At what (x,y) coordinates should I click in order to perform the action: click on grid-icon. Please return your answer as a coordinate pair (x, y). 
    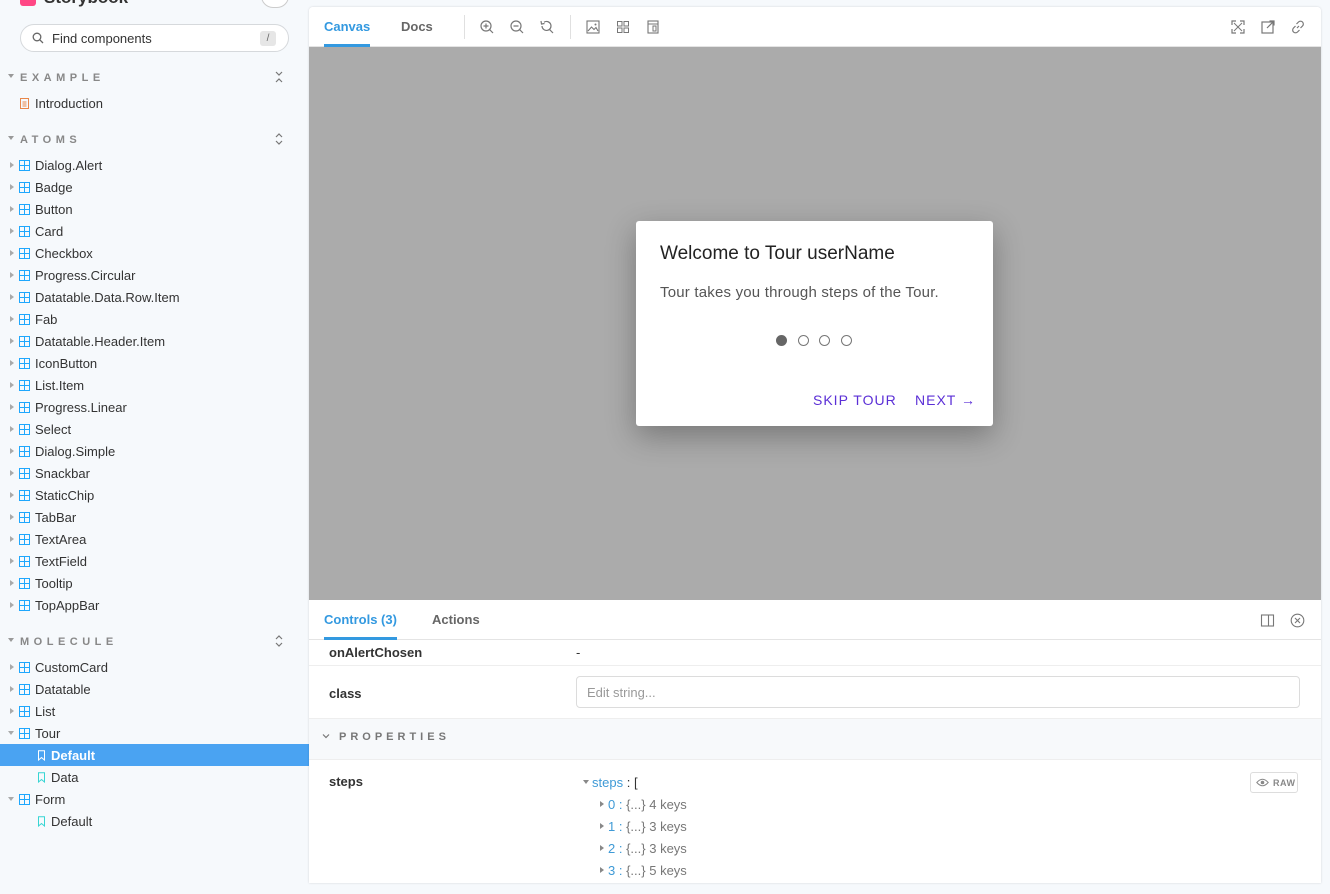
    Looking at the image, I should click on (623, 27).